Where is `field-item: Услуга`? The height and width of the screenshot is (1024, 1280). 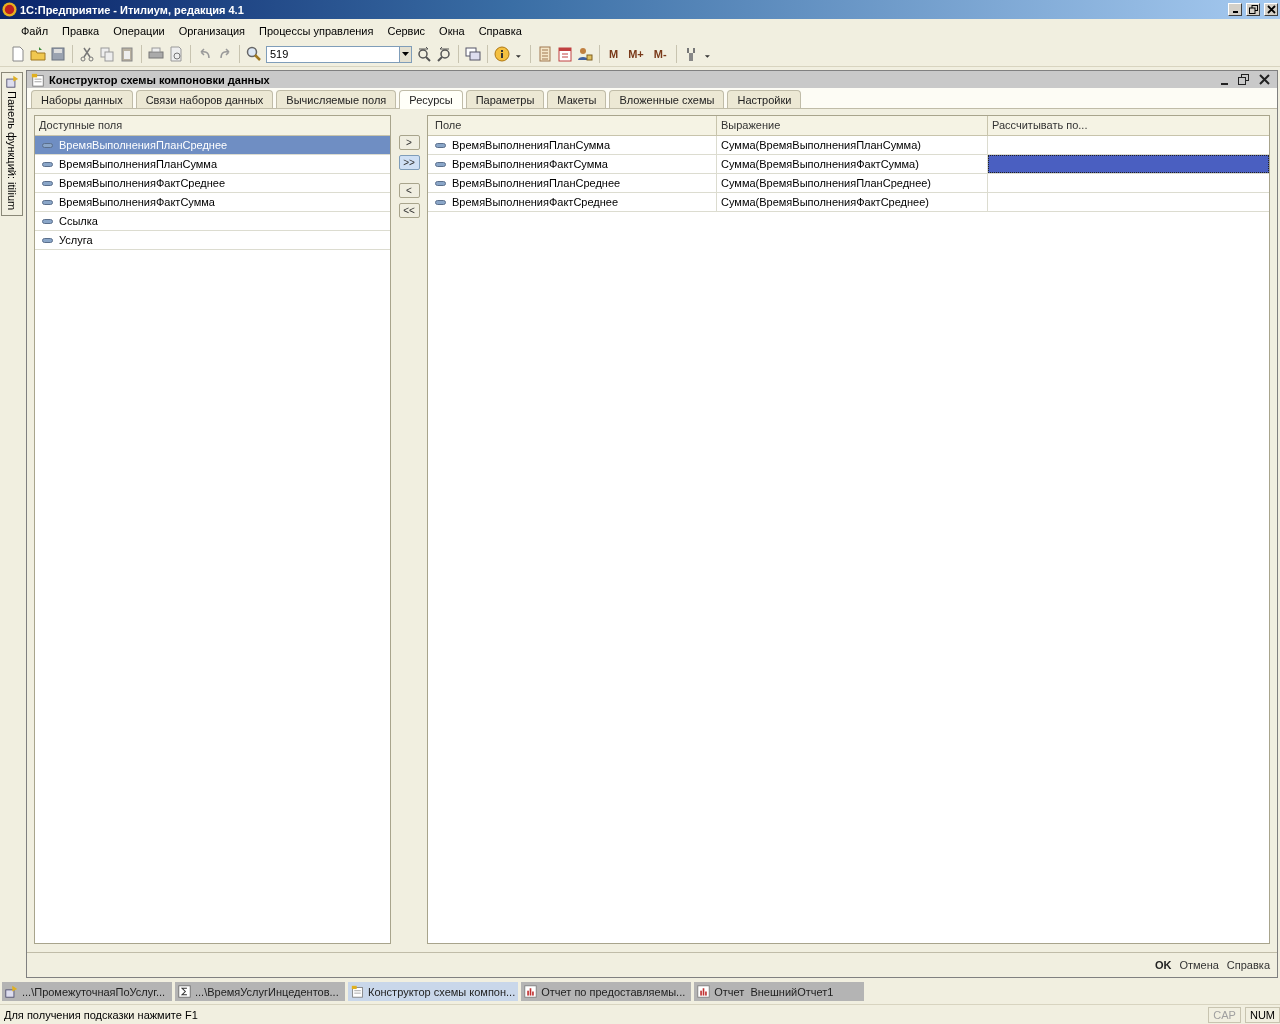 field-item: Услуга is located at coordinates (212, 240).